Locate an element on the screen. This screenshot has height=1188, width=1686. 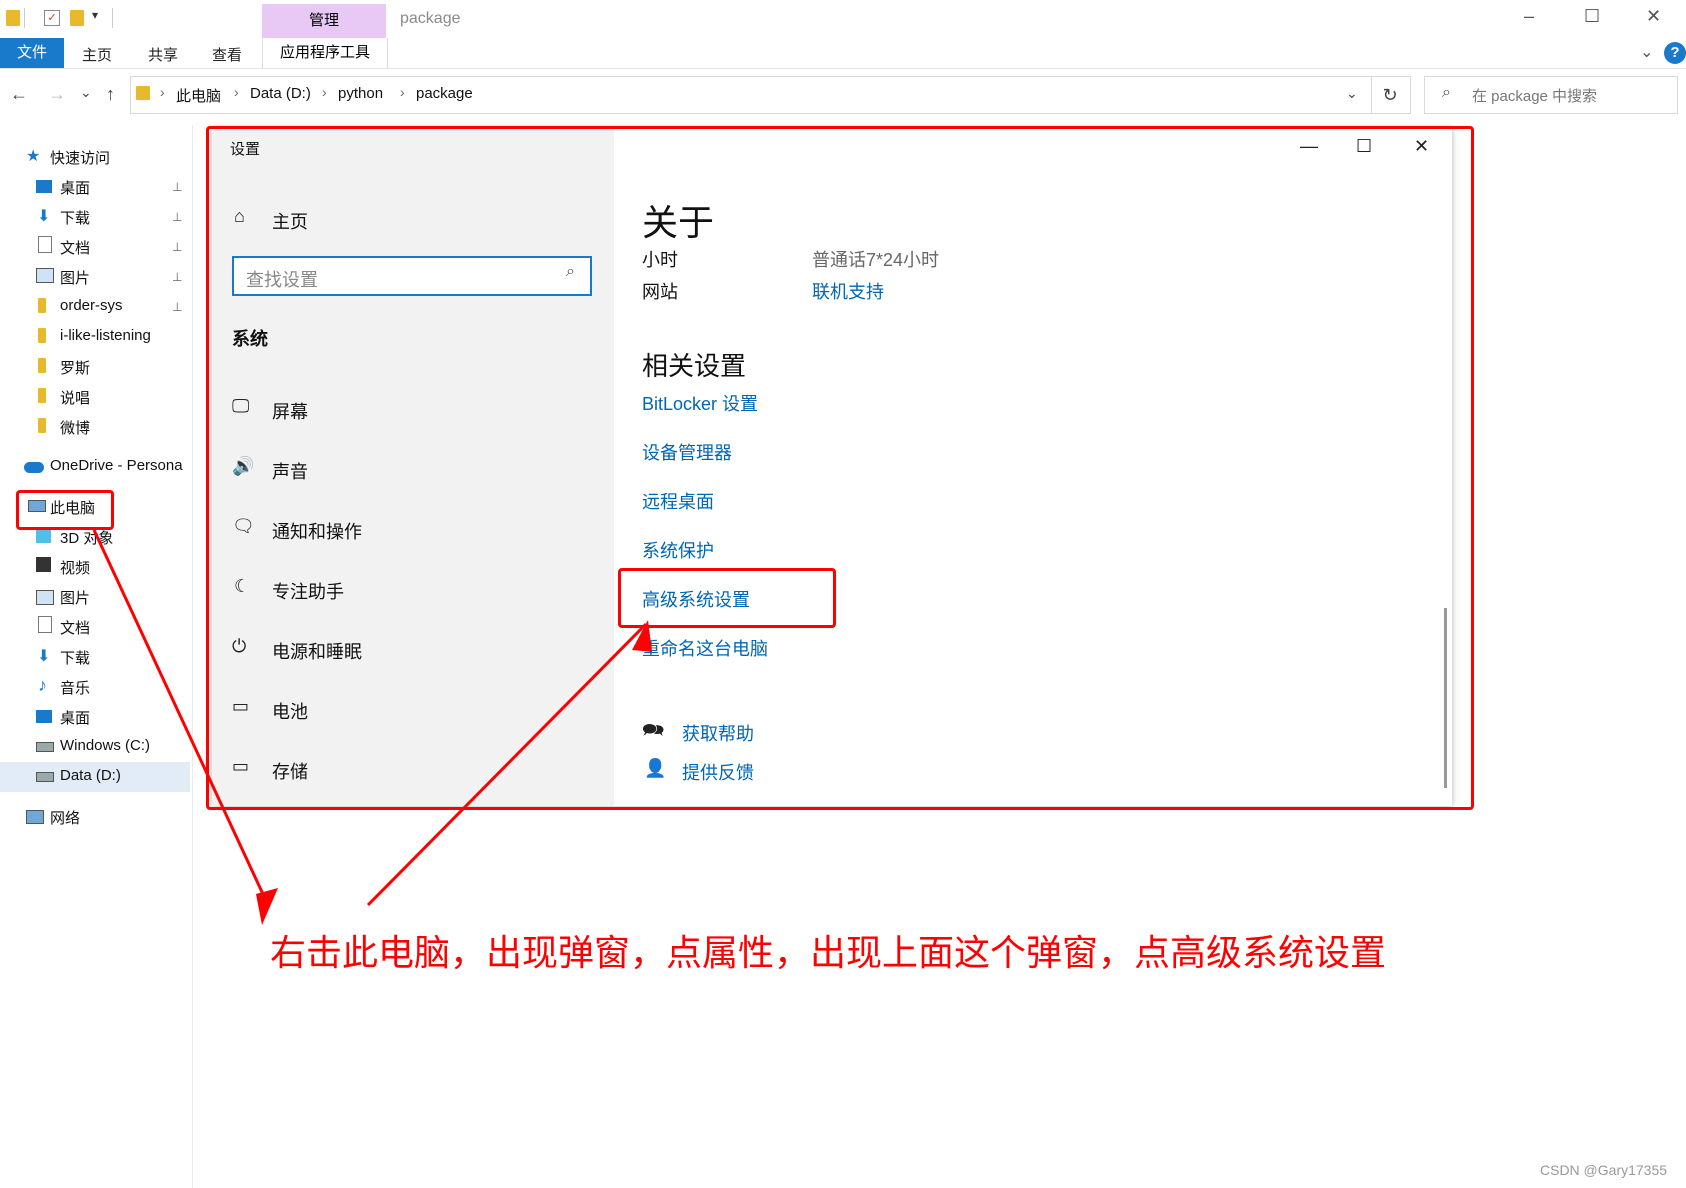
watermark: CSDN @Gary17355 is located at coordinates (1604, 1170).